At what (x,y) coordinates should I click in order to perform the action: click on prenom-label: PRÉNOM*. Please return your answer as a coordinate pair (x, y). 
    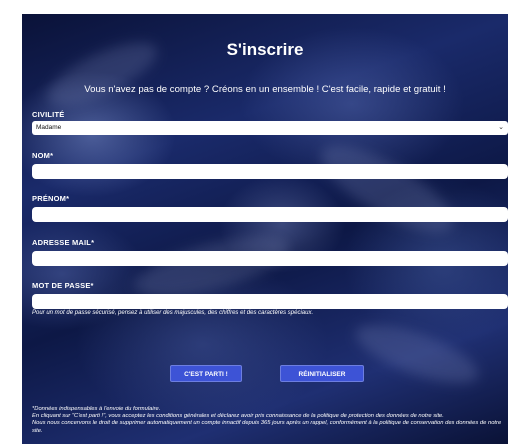
    Looking at the image, I should click on (51, 198).